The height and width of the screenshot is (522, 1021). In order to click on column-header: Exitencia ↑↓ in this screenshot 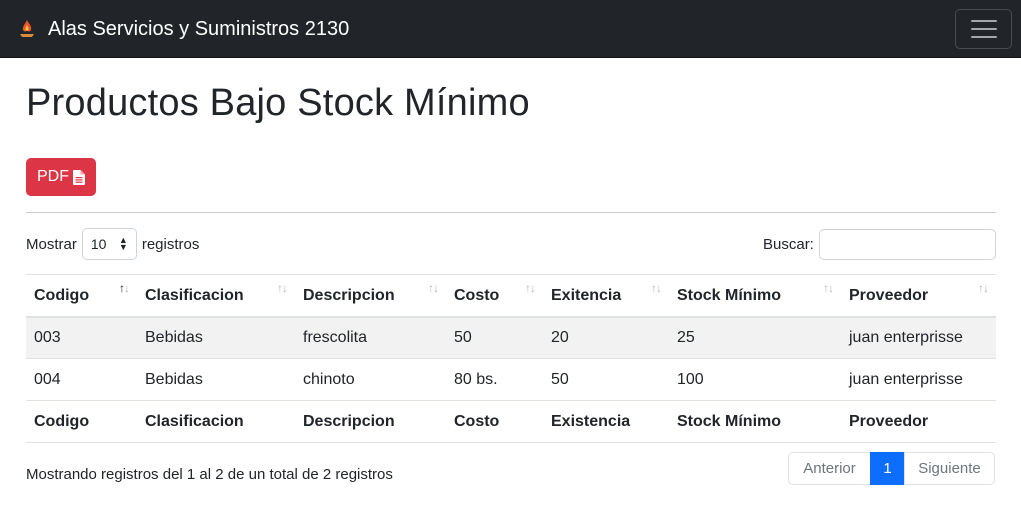, I will do `click(606, 296)`.